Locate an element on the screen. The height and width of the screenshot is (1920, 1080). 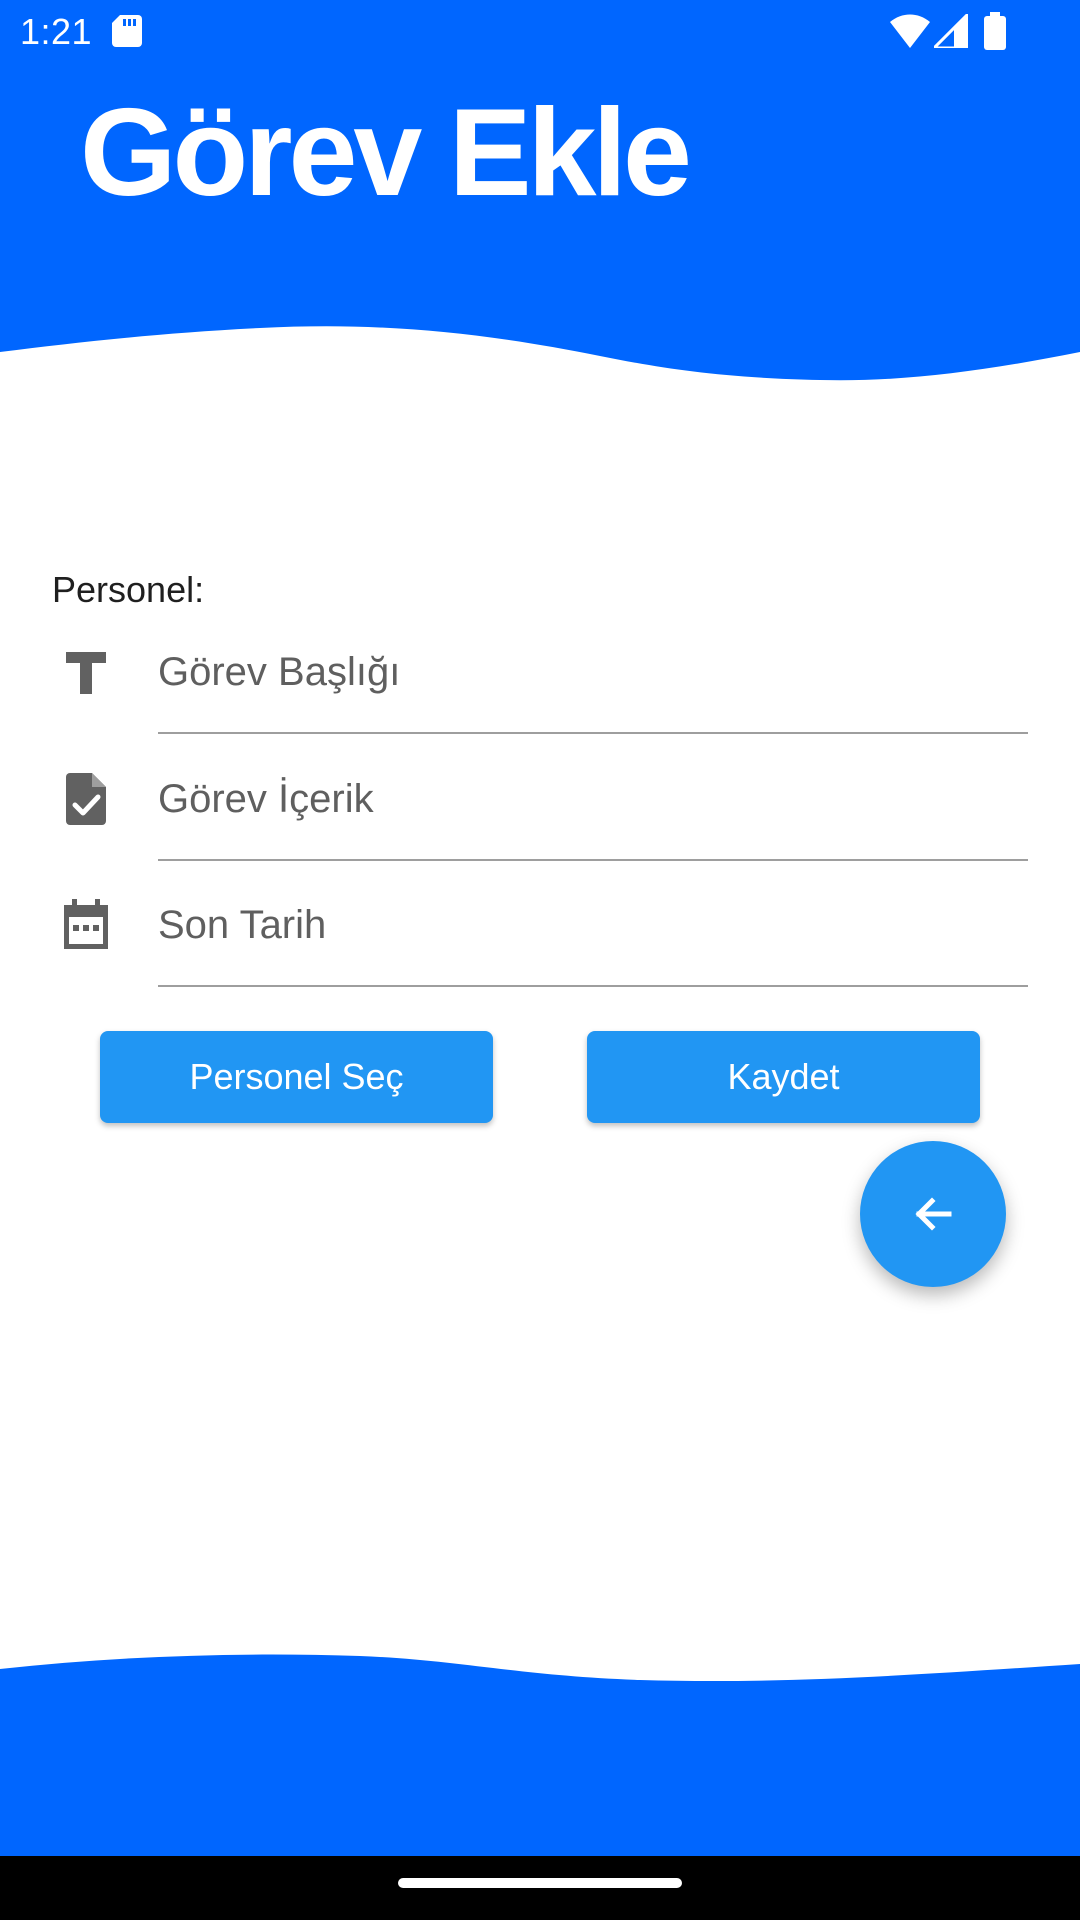
status-bar: 1:21 is located at coordinates (540, 32).